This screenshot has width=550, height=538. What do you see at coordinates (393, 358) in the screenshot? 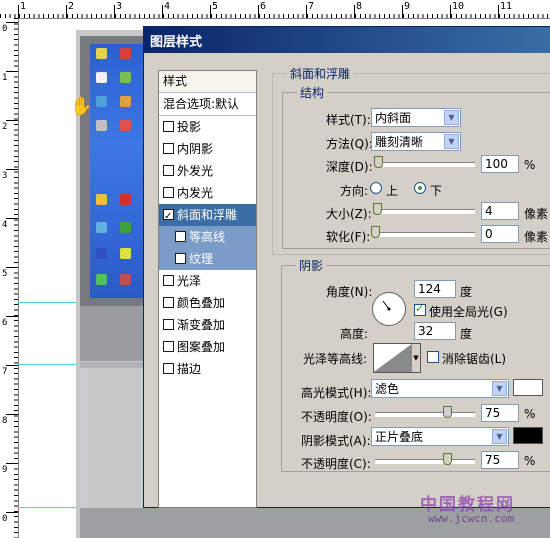
I see `gloss-contour-picker` at bounding box center [393, 358].